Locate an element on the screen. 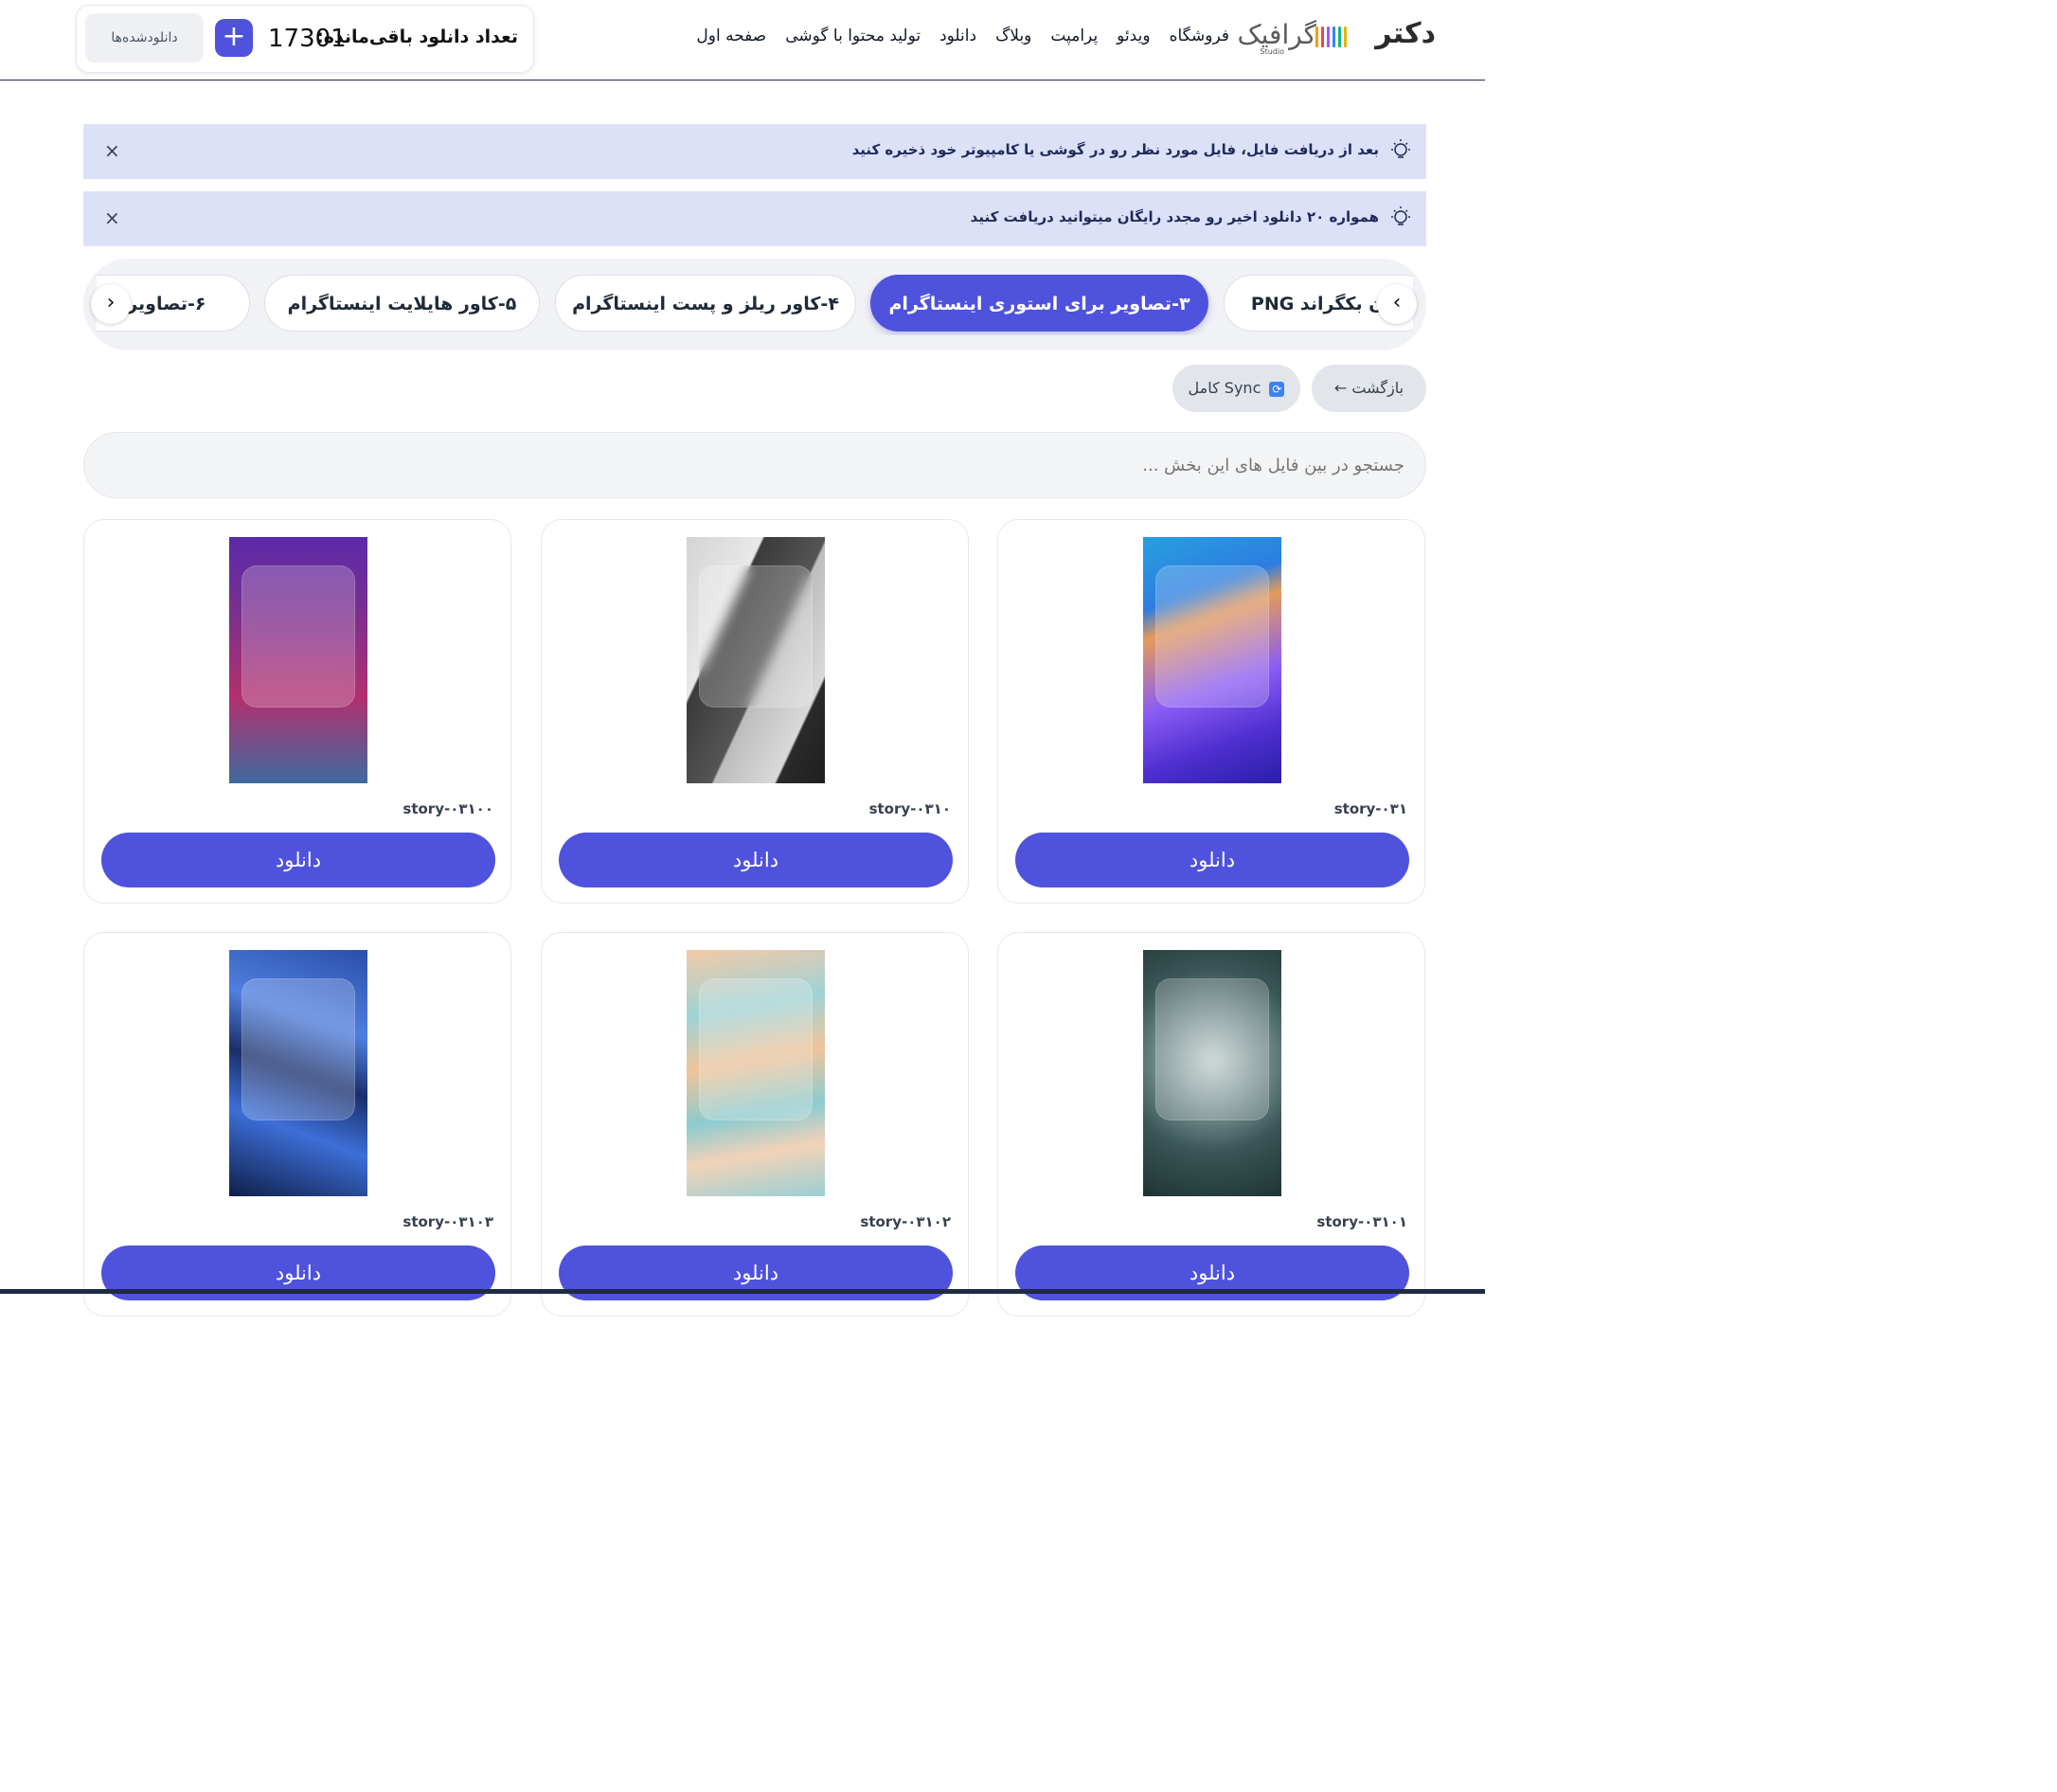  logo-studio-label: Studio is located at coordinates (1272, 51).